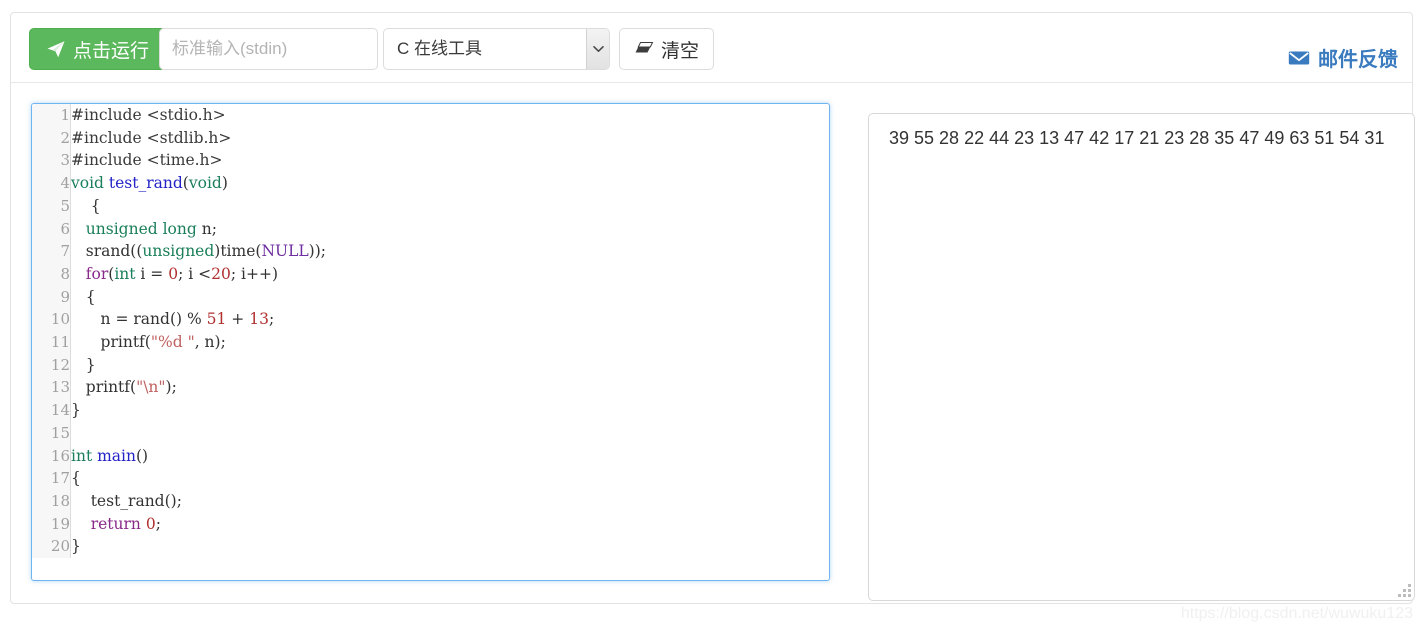 Image resolution: width=1425 pixels, height=629 pixels. I want to click on code-token: srand((, so click(107, 251).